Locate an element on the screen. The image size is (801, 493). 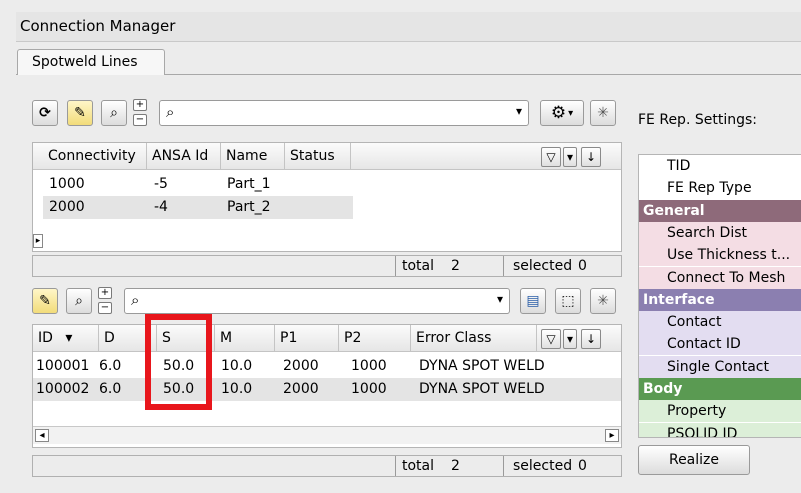
item-label: FE Rep Type is located at coordinates (709, 188).